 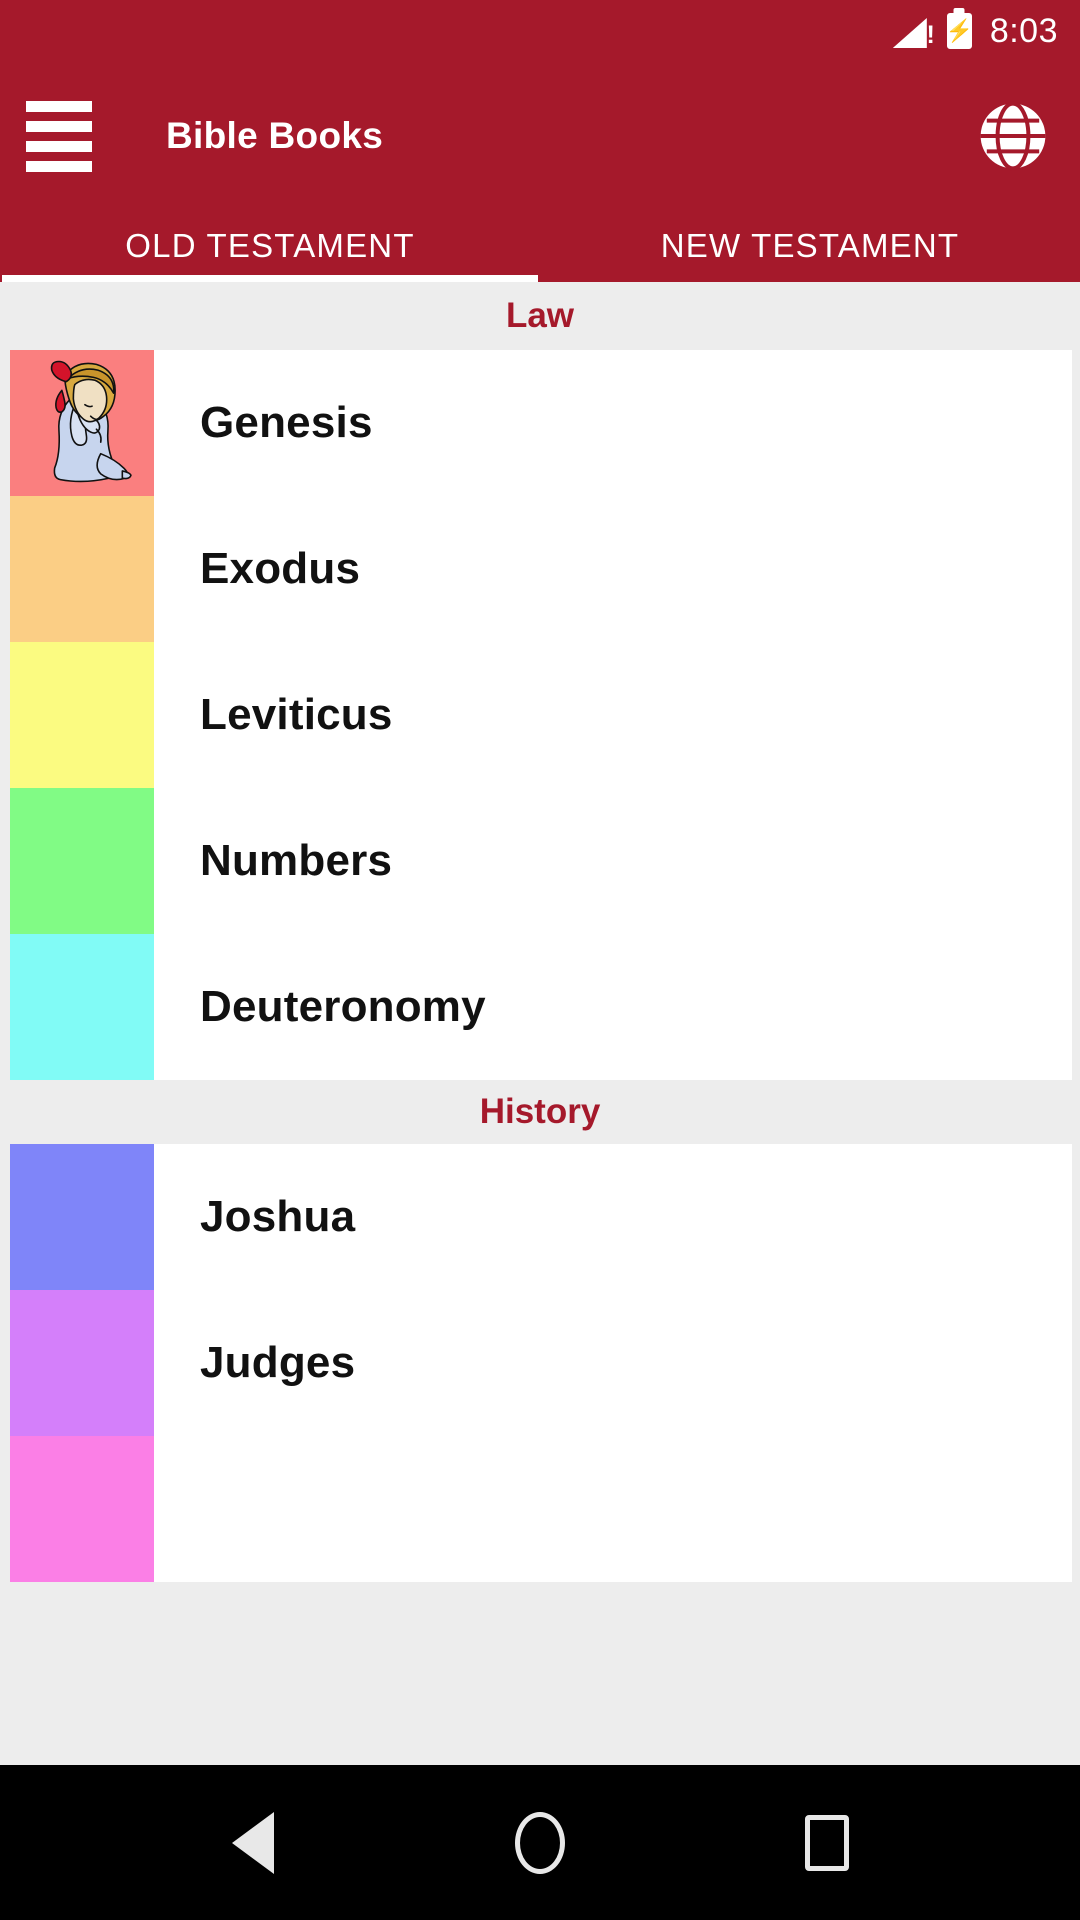 What do you see at coordinates (253, 1843) in the screenshot?
I see `back-triangle-icon` at bounding box center [253, 1843].